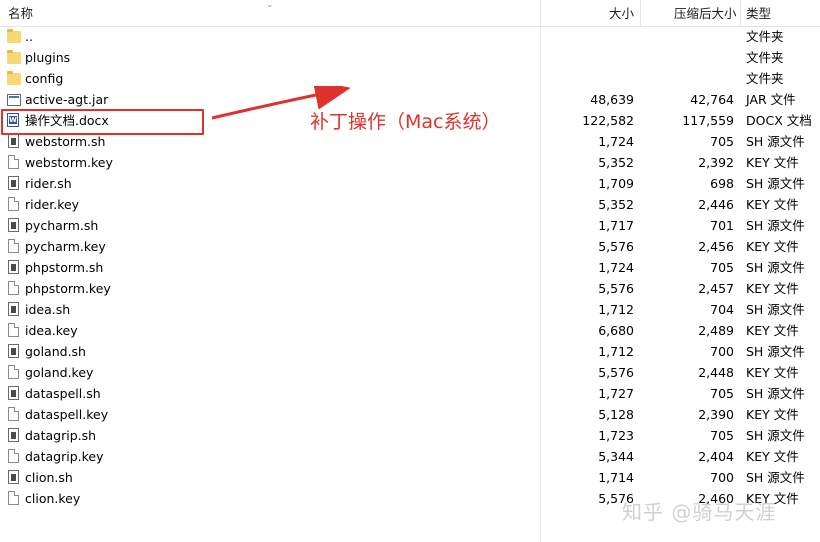 This screenshot has height=542, width=820. Describe the element at coordinates (410, 351) in the screenshot. I see `file-row: goland.sh 1,712 700 SH 源文件` at that location.